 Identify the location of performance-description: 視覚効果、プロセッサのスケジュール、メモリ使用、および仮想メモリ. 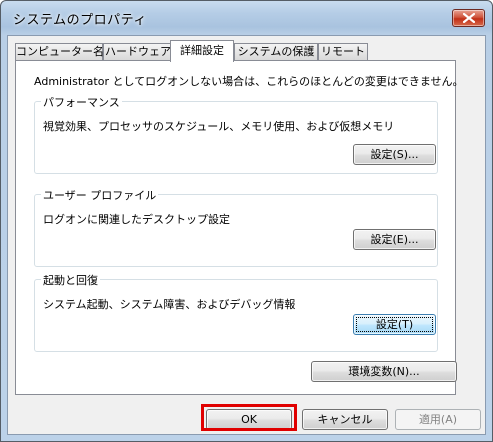
(219, 126).